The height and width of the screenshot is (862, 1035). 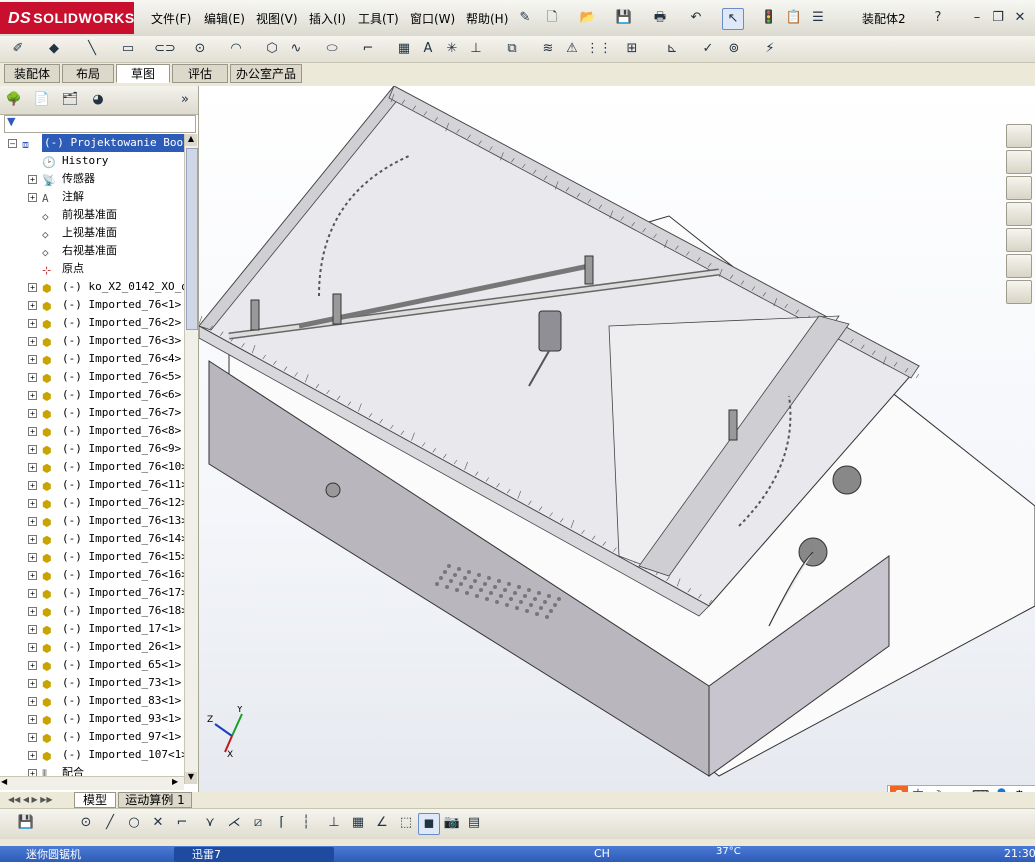 What do you see at coordinates (88, 854) in the screenshot?
I see `taskbar-item-mini-saw: 迷你圆锯机` at bounding box center [88, 854].